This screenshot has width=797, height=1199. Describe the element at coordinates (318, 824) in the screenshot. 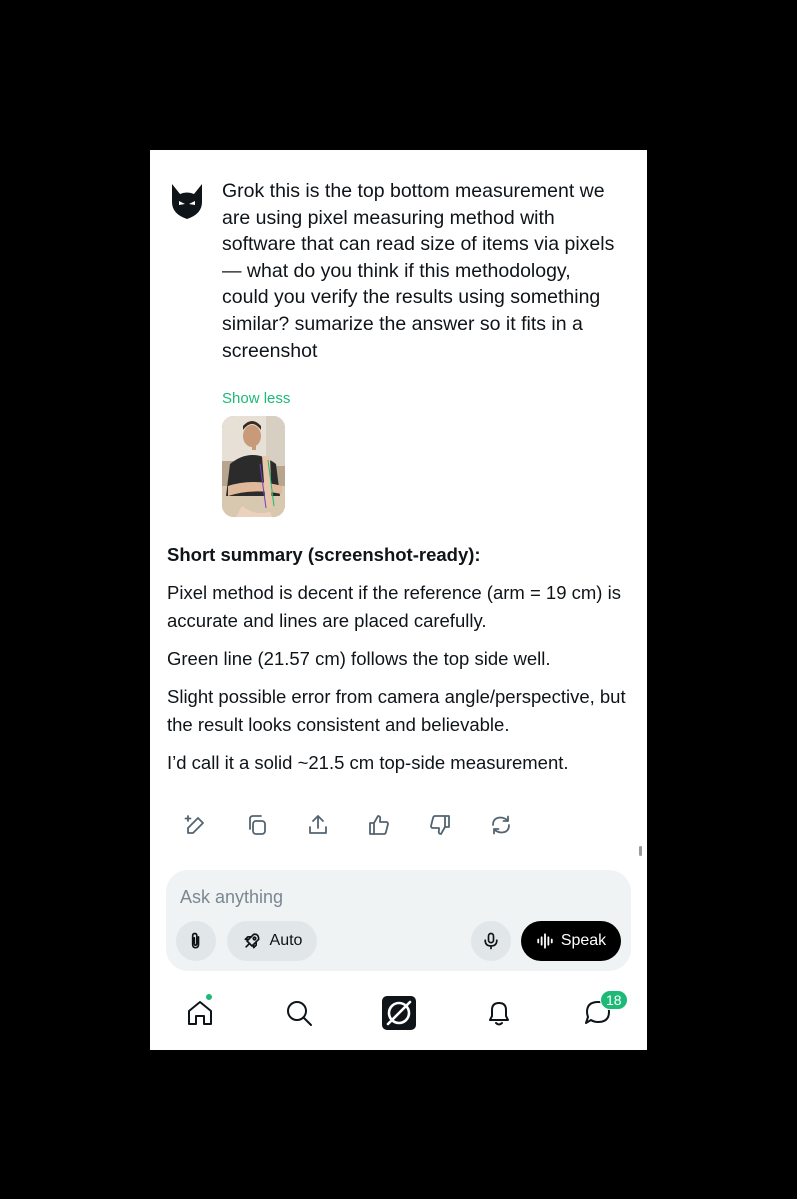

I see `share-icon` at that location.